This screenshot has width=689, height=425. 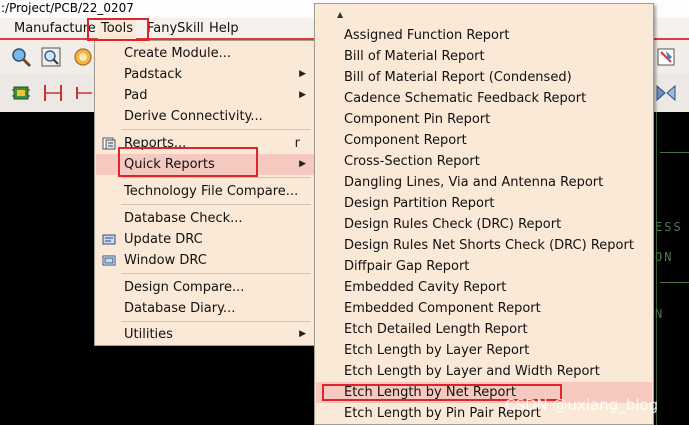 I want to click on report-item-label: Diffpair Gap Report, so click(x=407, y=266).